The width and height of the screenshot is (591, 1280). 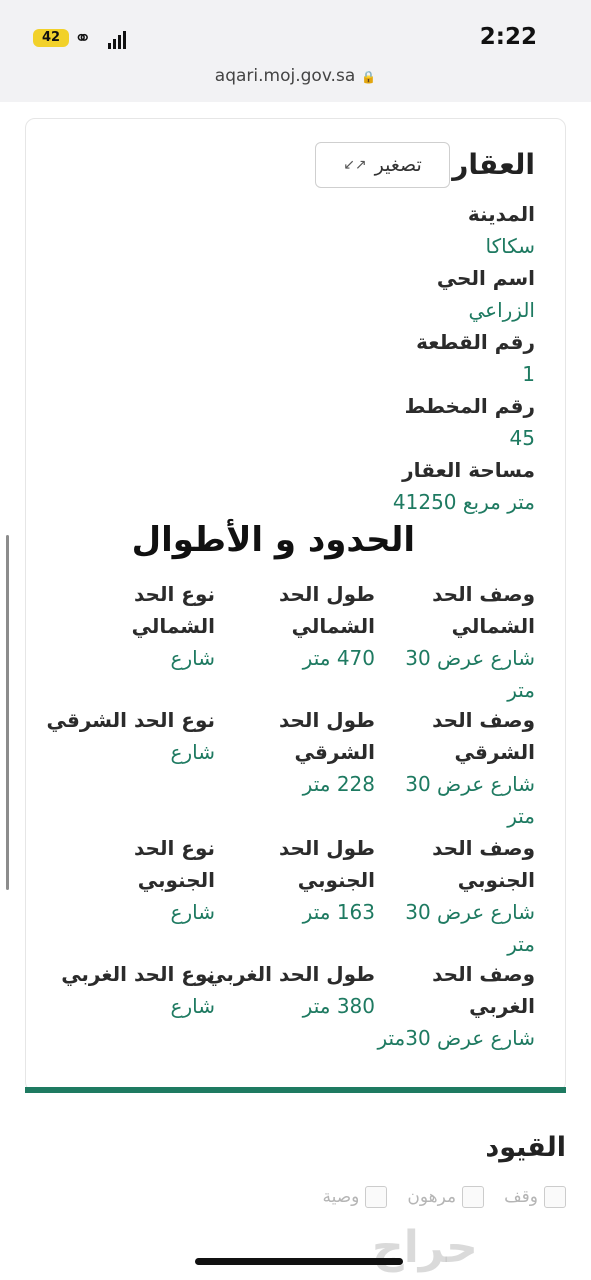 I want to click on home-indicator, so click(x=299, y=1261).